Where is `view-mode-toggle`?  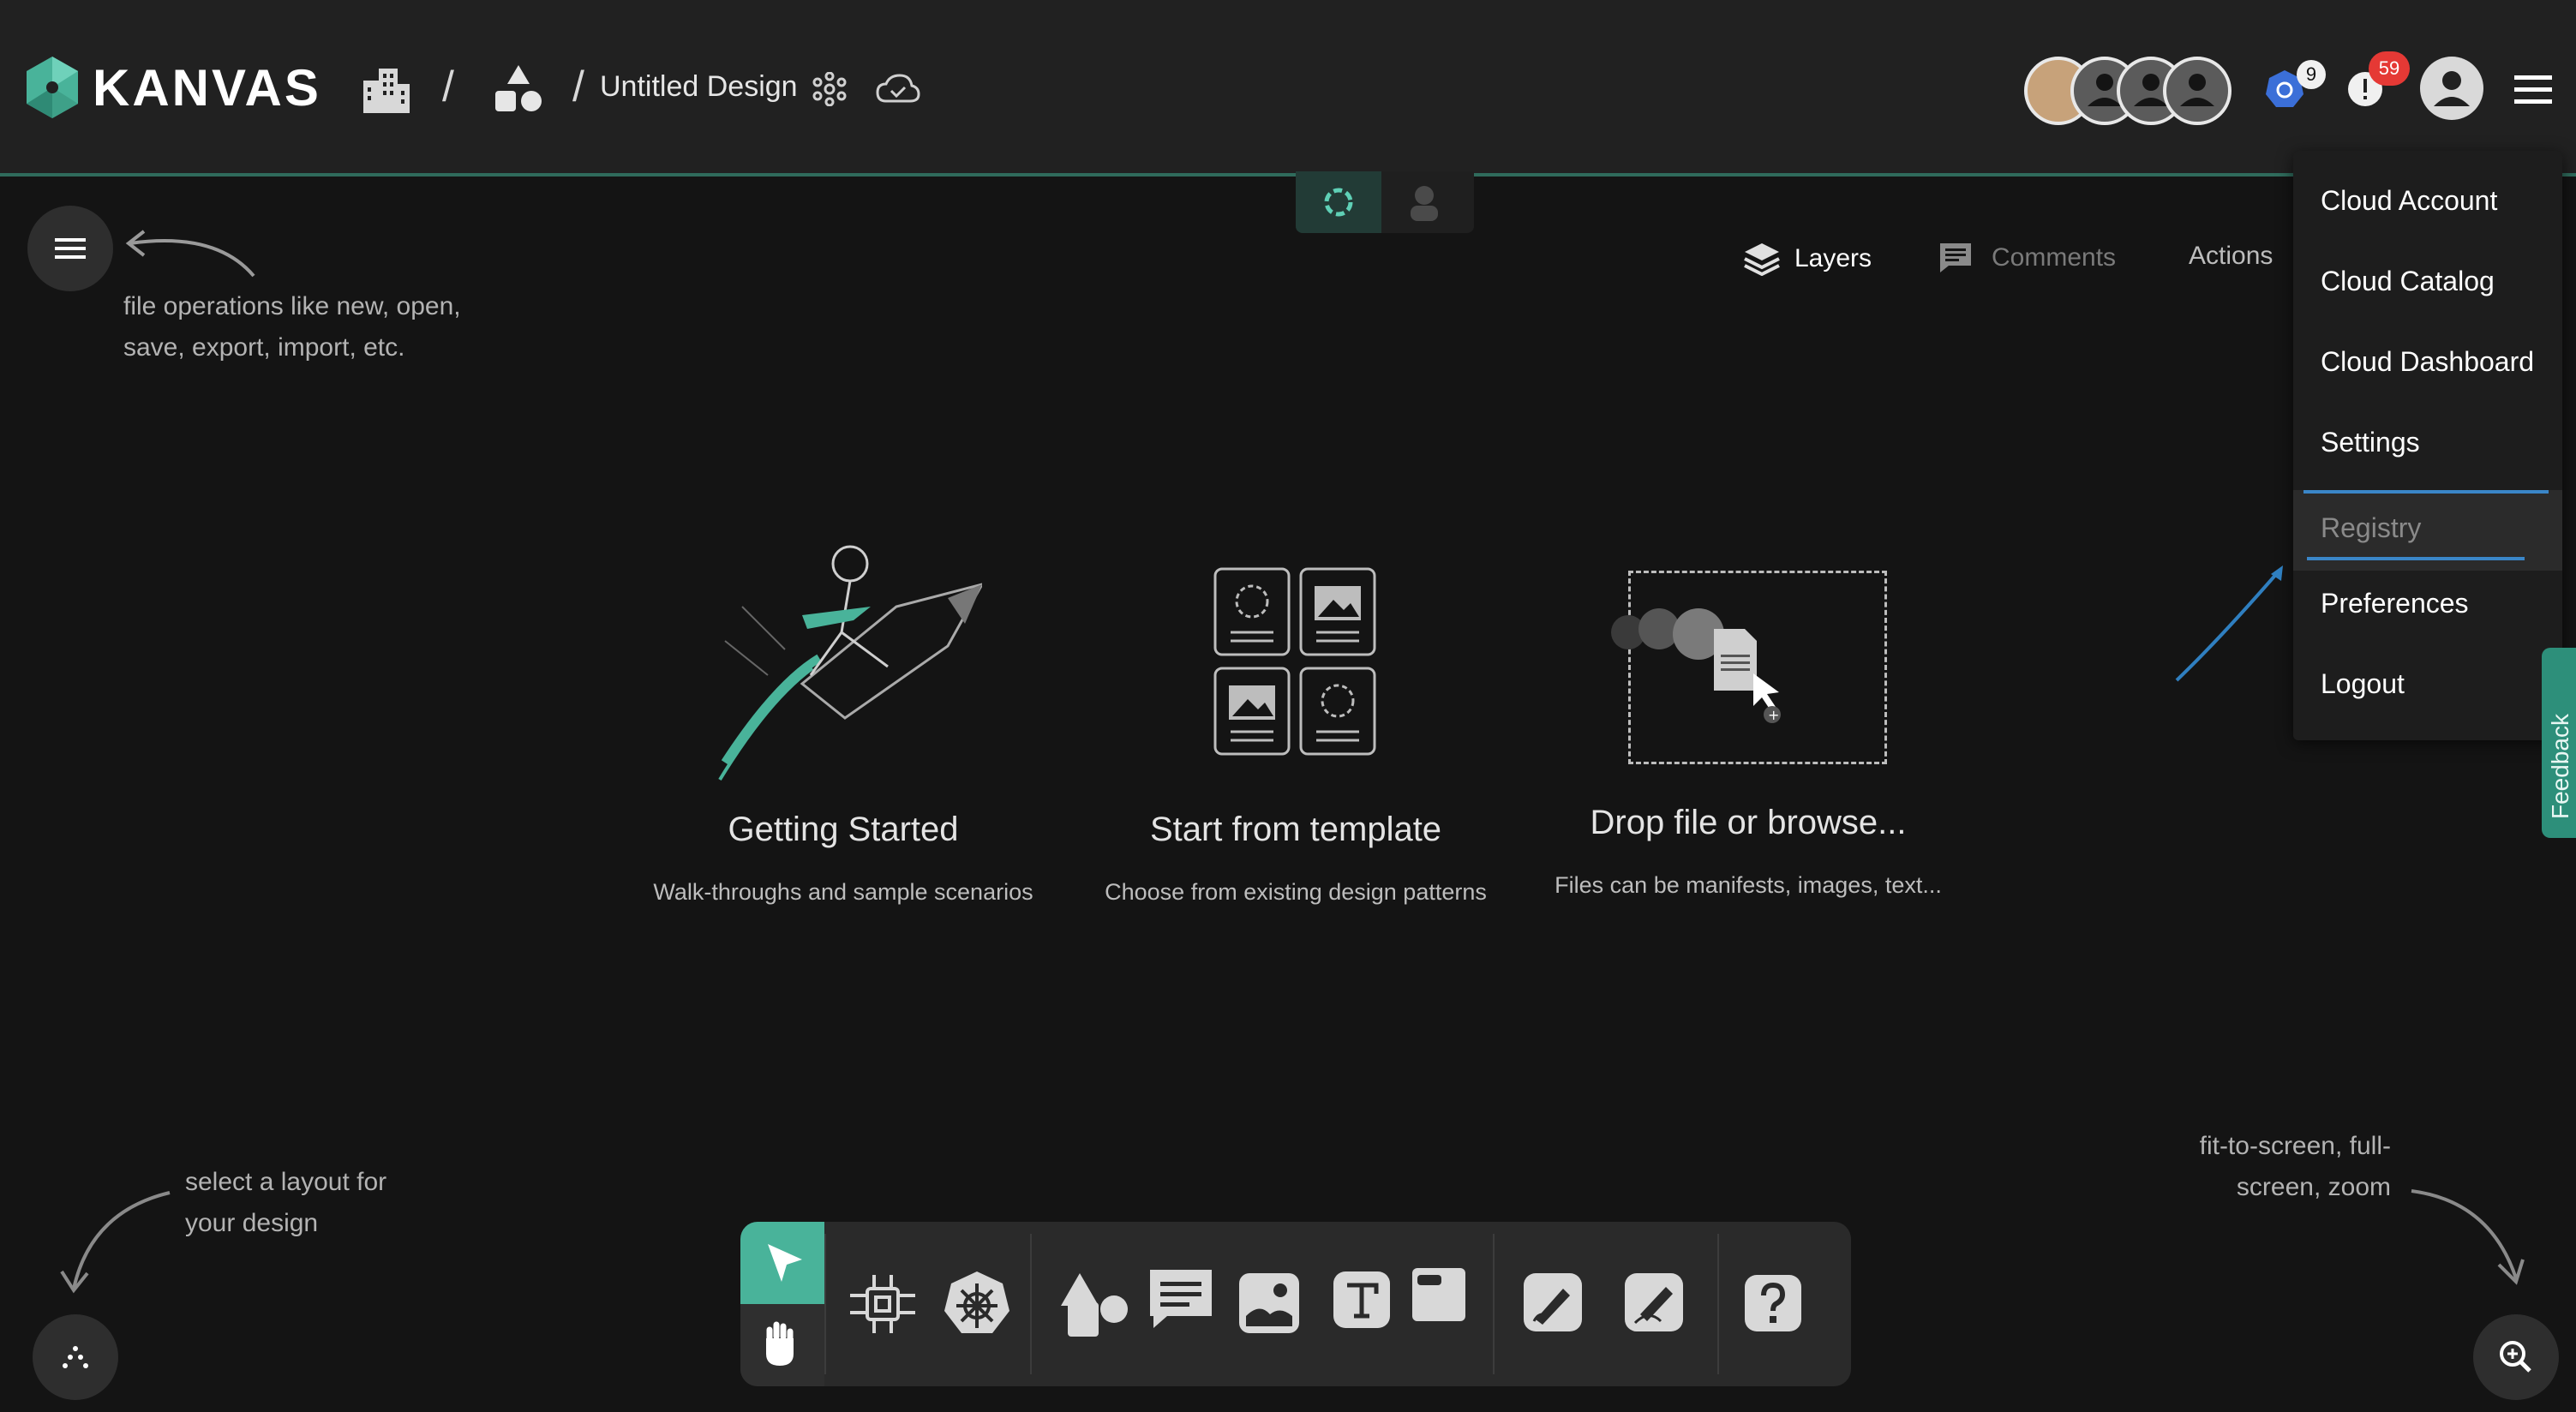 view-mode-toggle is located at coordinates (1385, 202).